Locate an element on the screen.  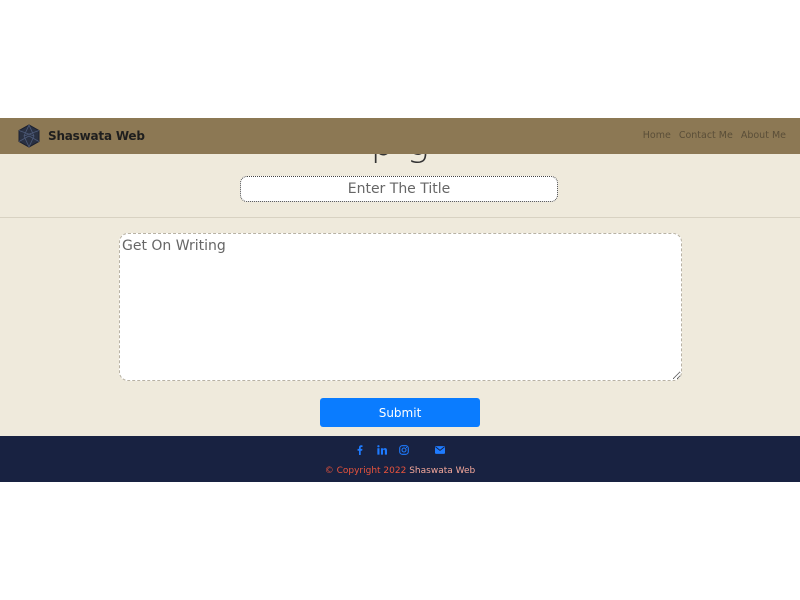
social-links is located at coordinates (400, 450).